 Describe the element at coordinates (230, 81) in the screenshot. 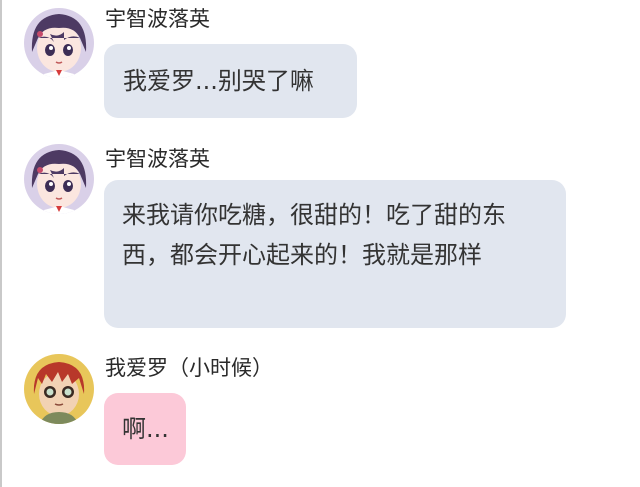

I see `message-bubble: 我爱罗...别哭了嘛` at that location.